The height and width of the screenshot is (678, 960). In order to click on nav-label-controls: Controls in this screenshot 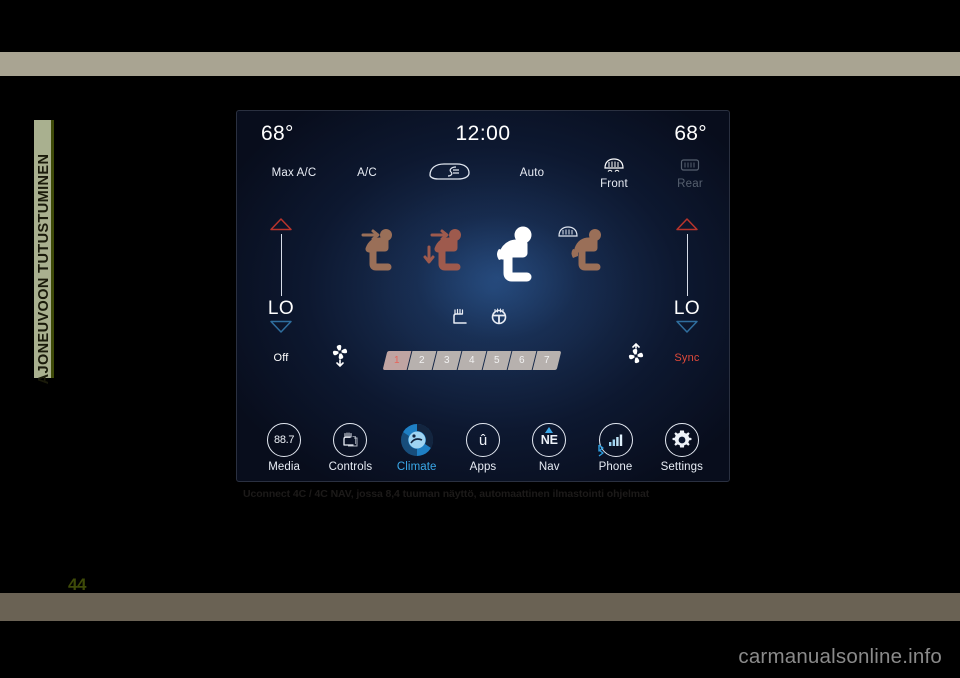, I will do `click(350, 467)`.